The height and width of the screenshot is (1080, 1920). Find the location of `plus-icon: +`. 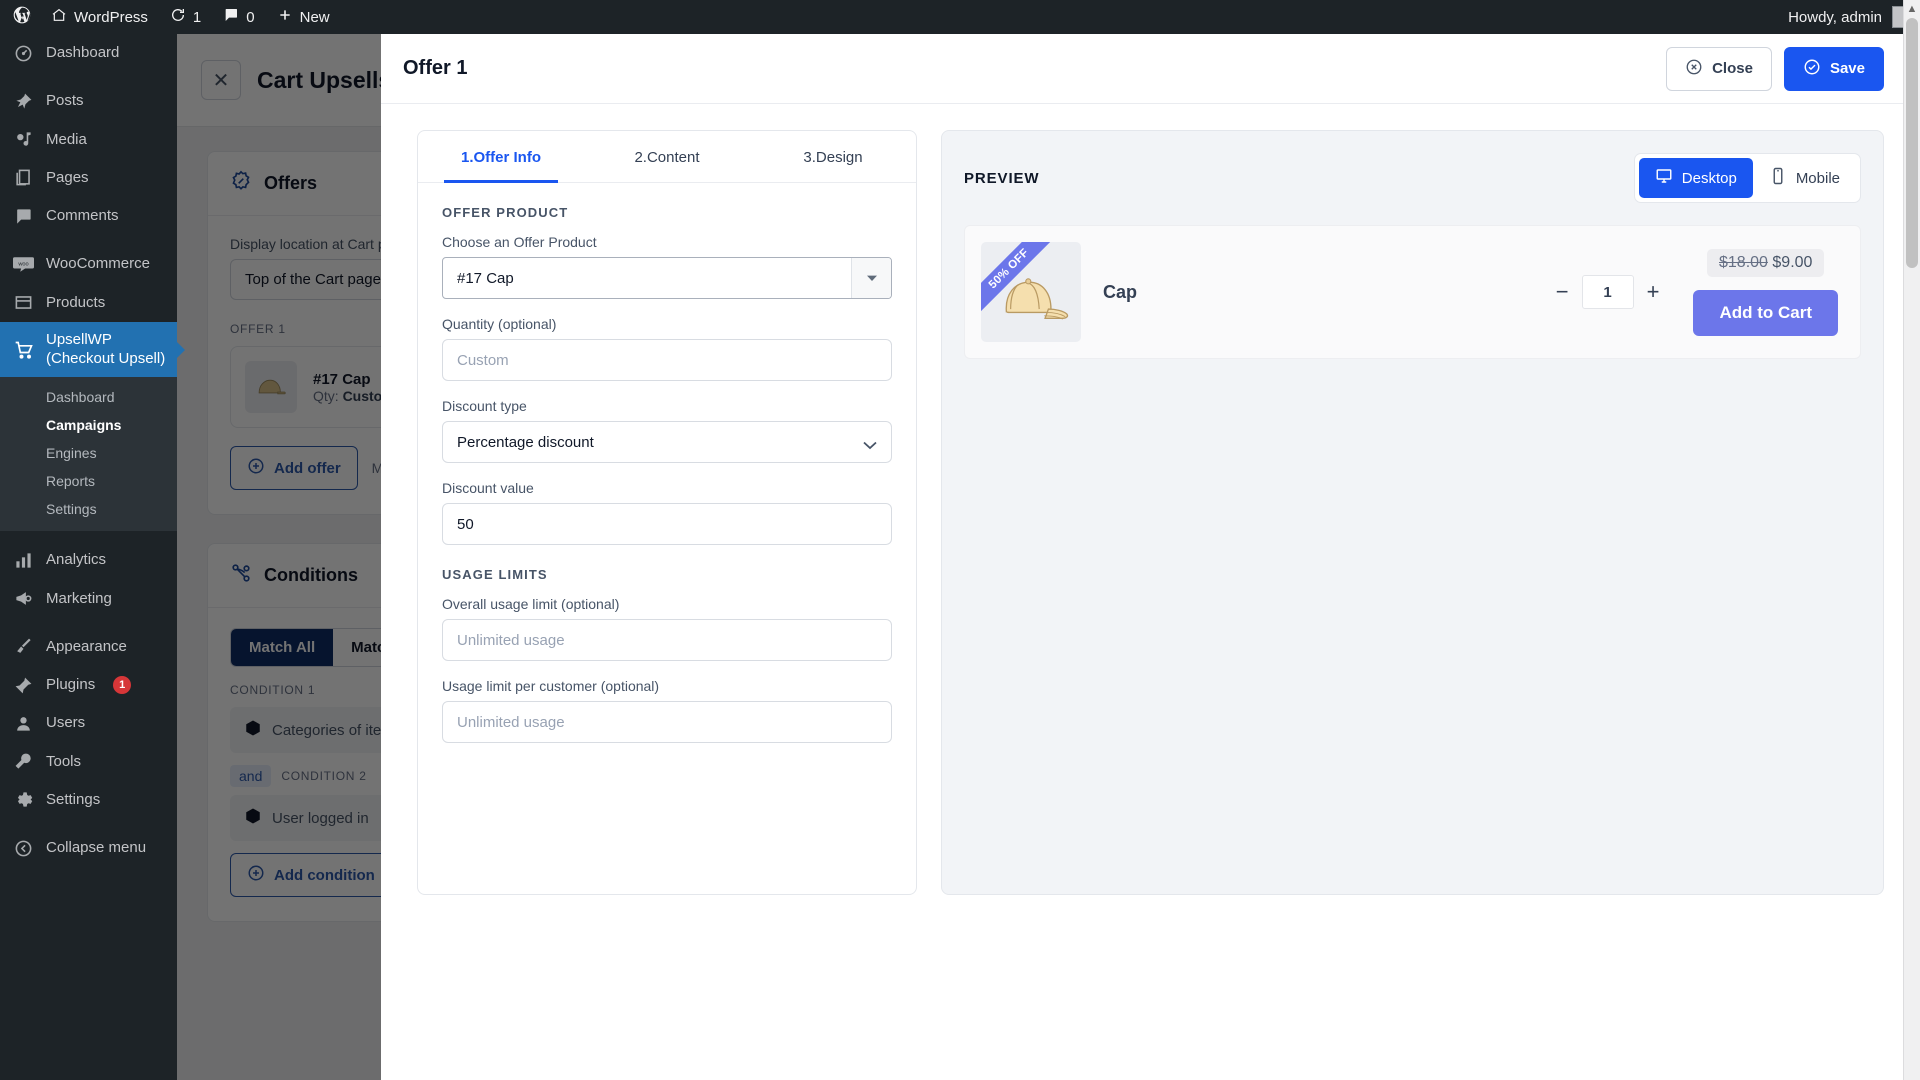

plus-icon: + is located at coordinates (1653, 292).